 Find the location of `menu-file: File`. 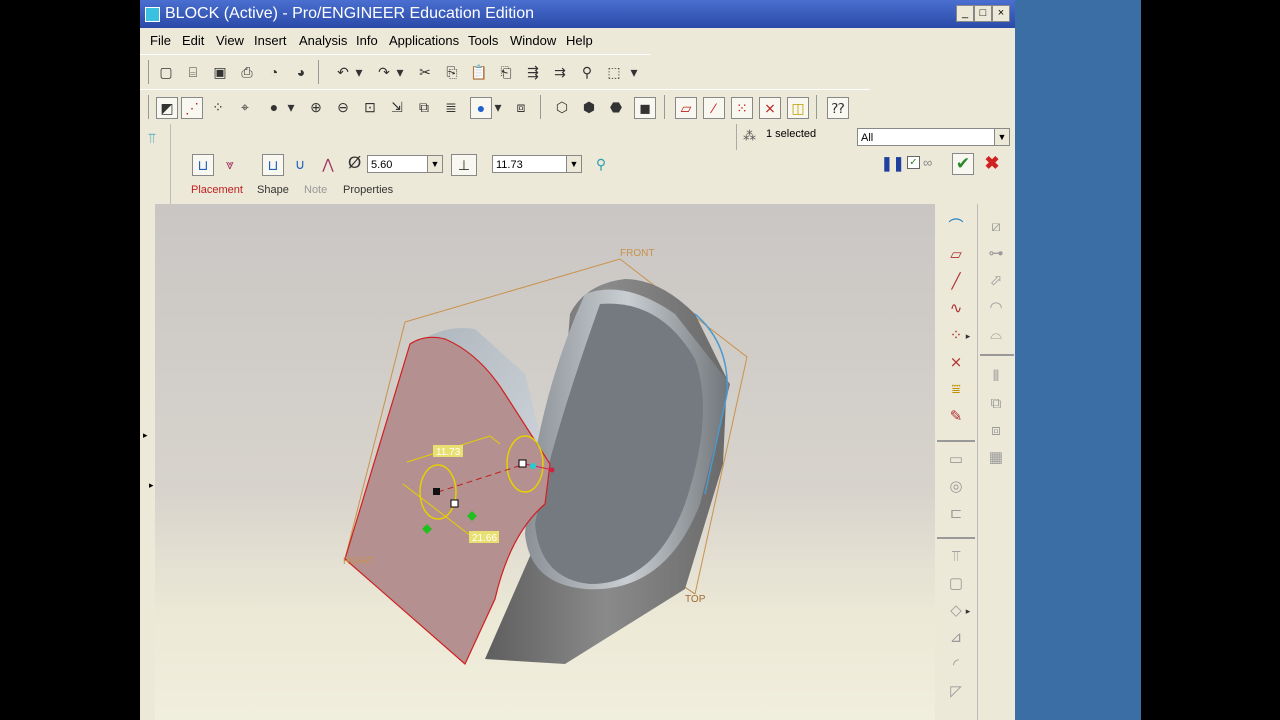

menu-file: File is located at coordinates (160, 40).